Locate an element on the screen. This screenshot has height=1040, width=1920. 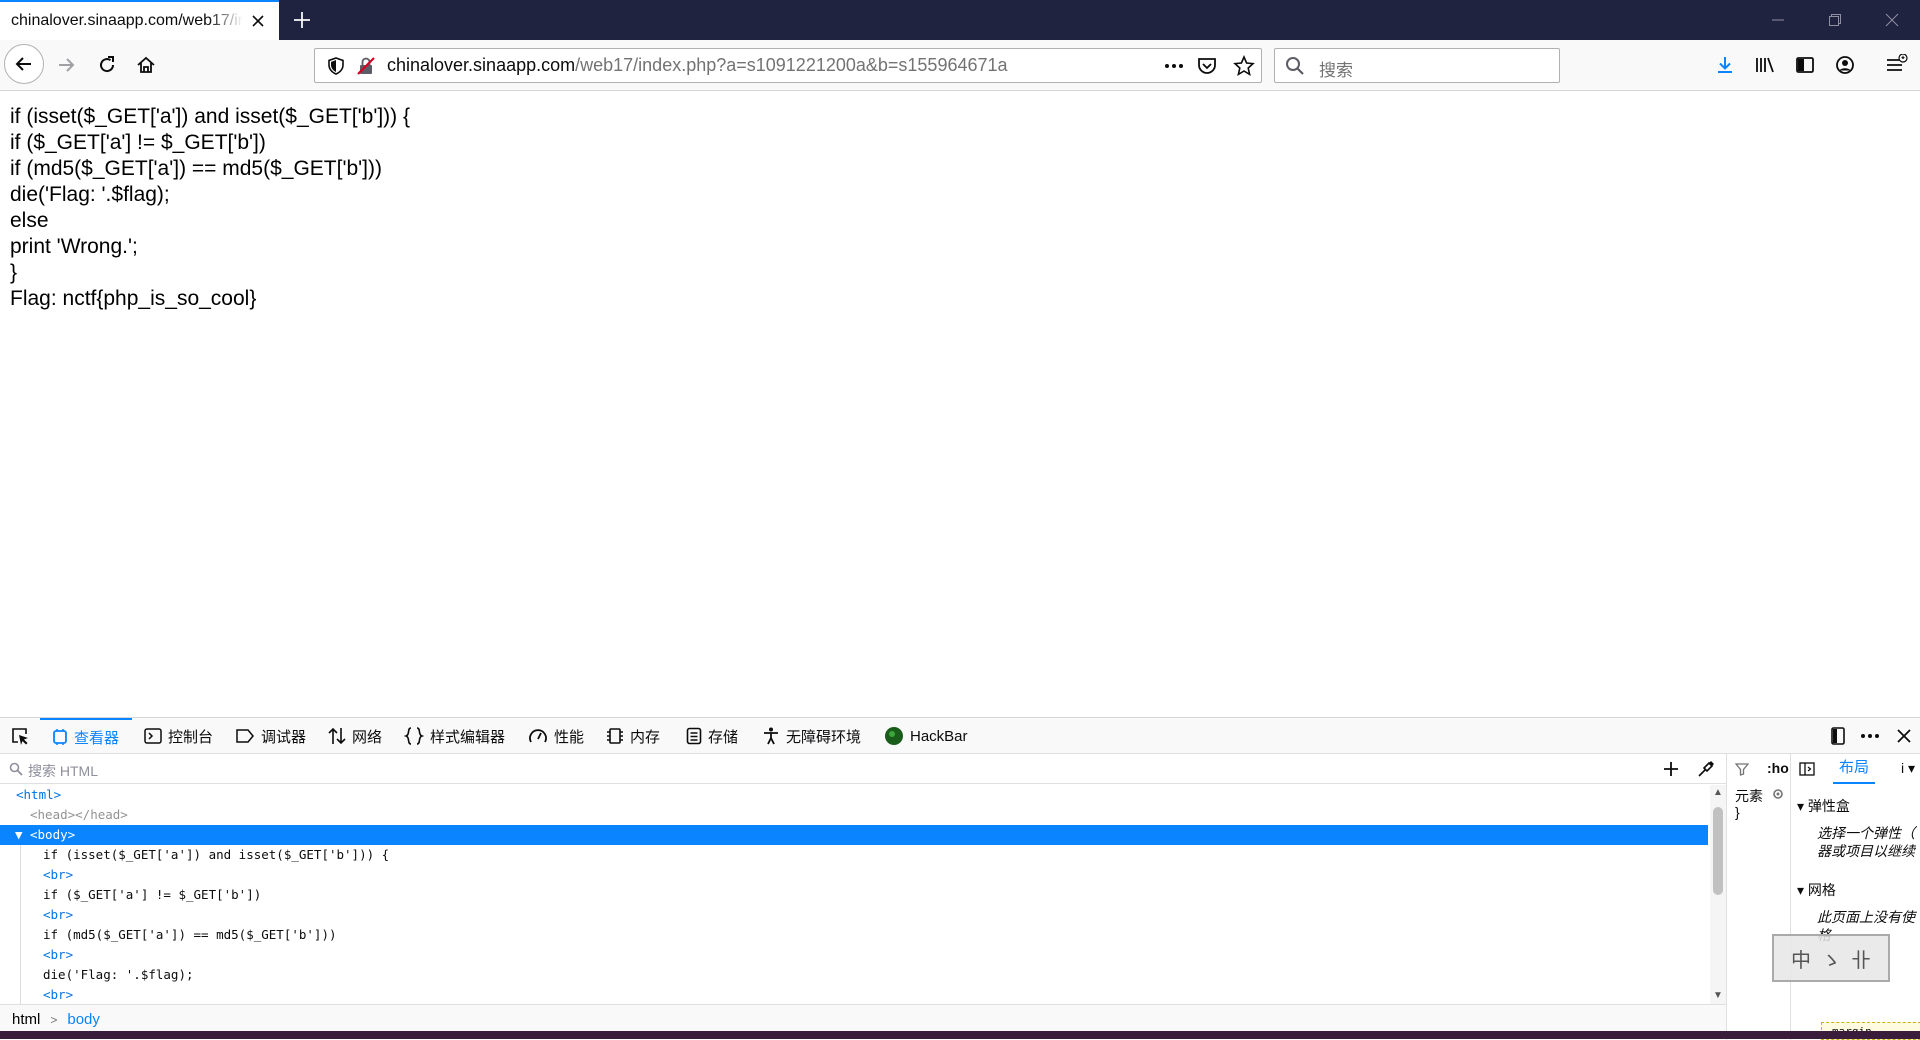
grid-hint: 此页面上没有使 is located at coordinates (1866, 917).